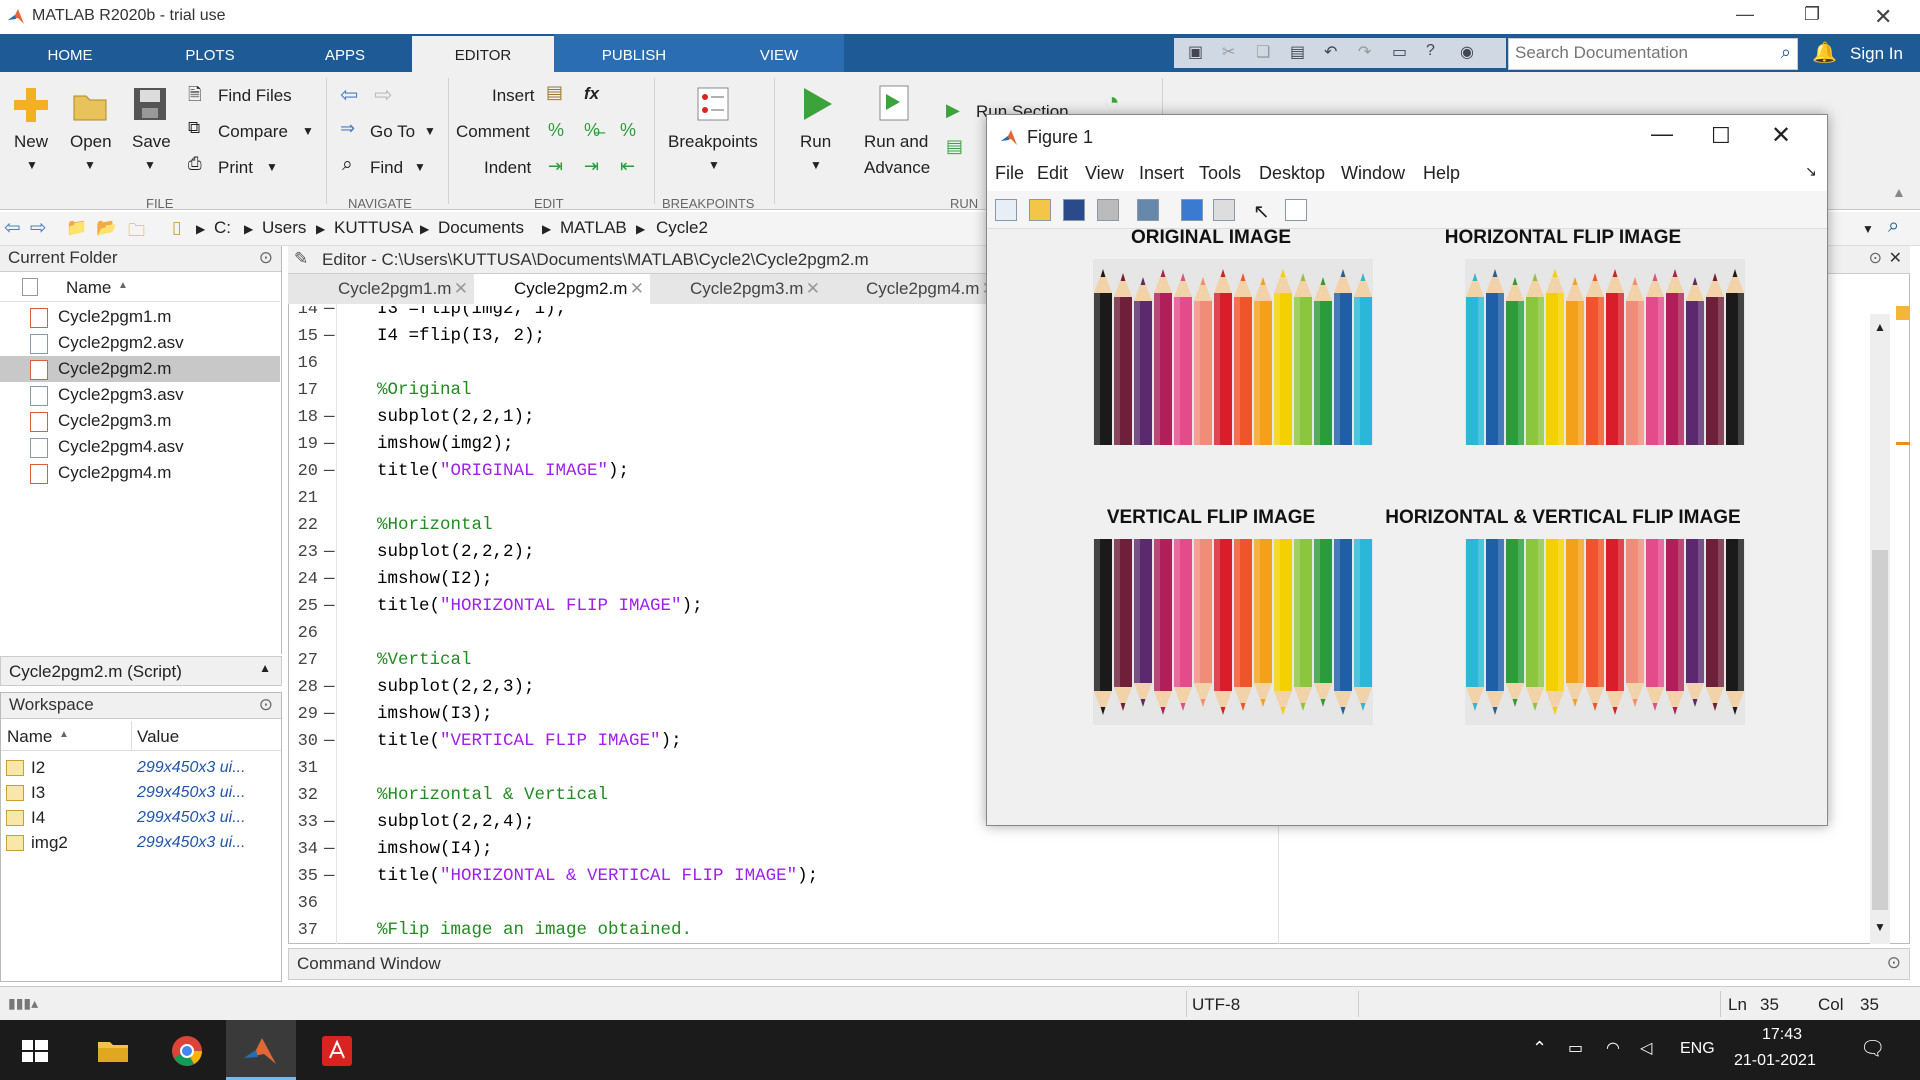 This screenshot has width=1920, height=1080. I want to click on tab-view: VIEW, so click(779, 53).